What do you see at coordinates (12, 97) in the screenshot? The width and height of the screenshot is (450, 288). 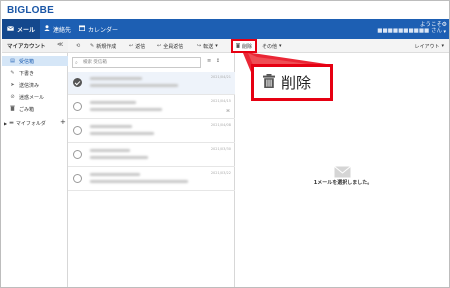 I see `spam-icon: ⊘` at bounding box center [12, 97].